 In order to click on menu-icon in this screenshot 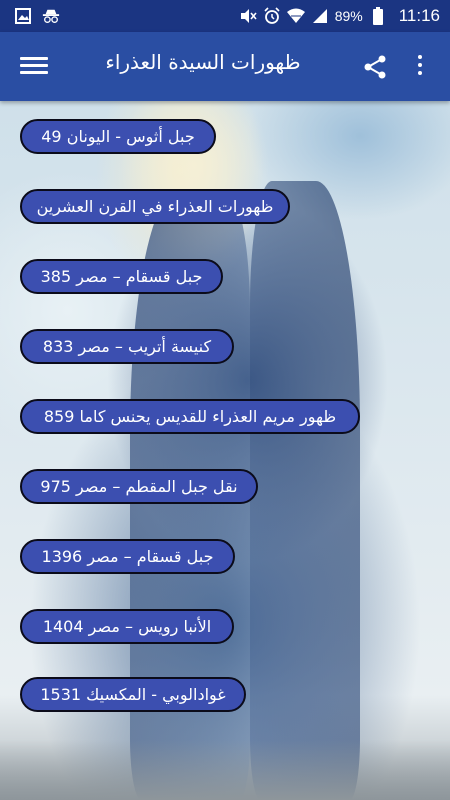, I will do `click(34, 66)`.